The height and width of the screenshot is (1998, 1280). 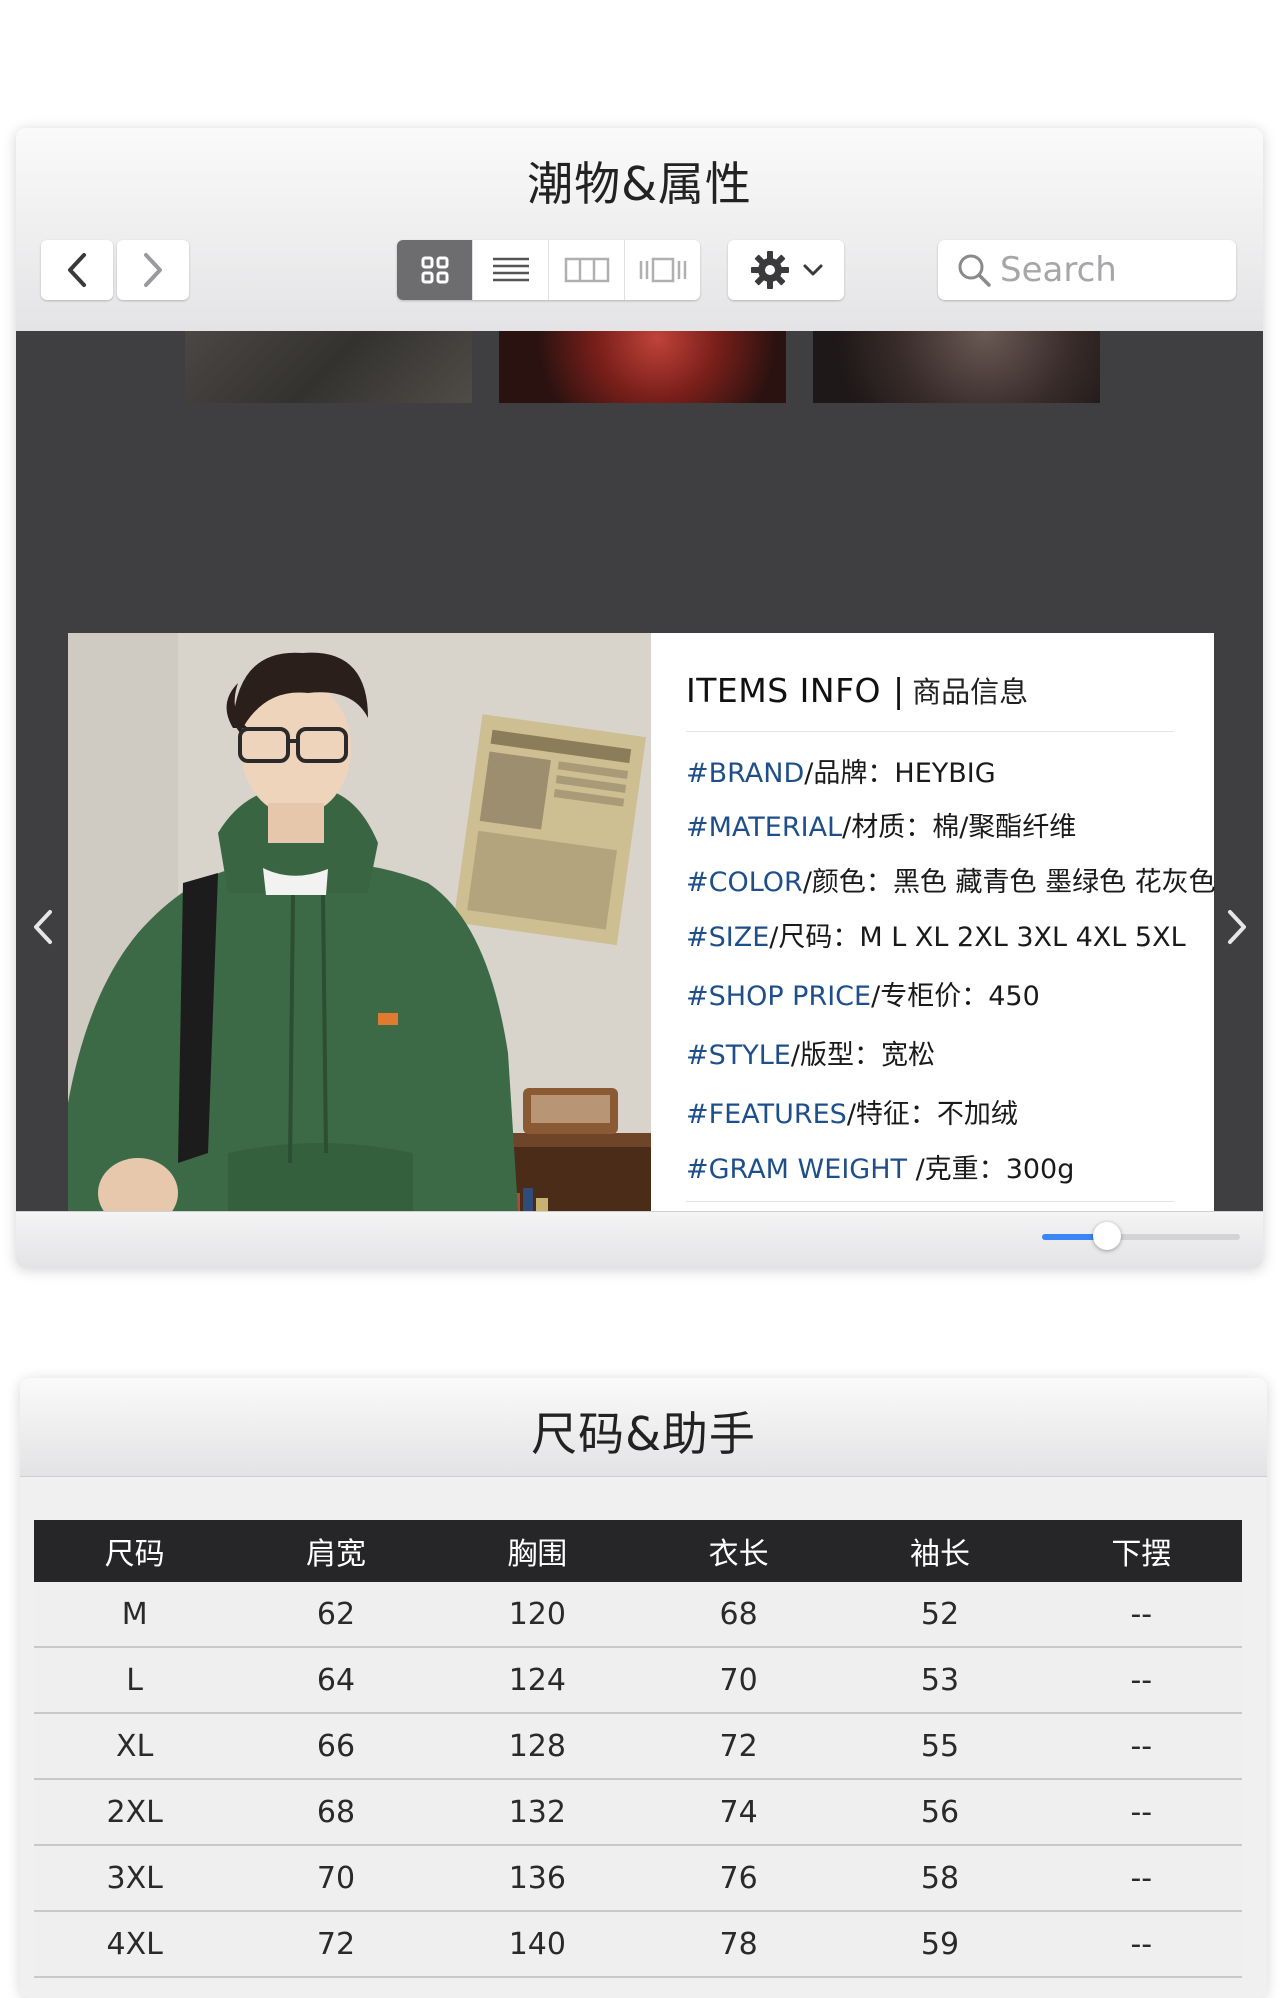 What do you see at coordinates (738, 1812) in the screenshot?
I see `table-cell: 74` at bounding box center [738, 1812].